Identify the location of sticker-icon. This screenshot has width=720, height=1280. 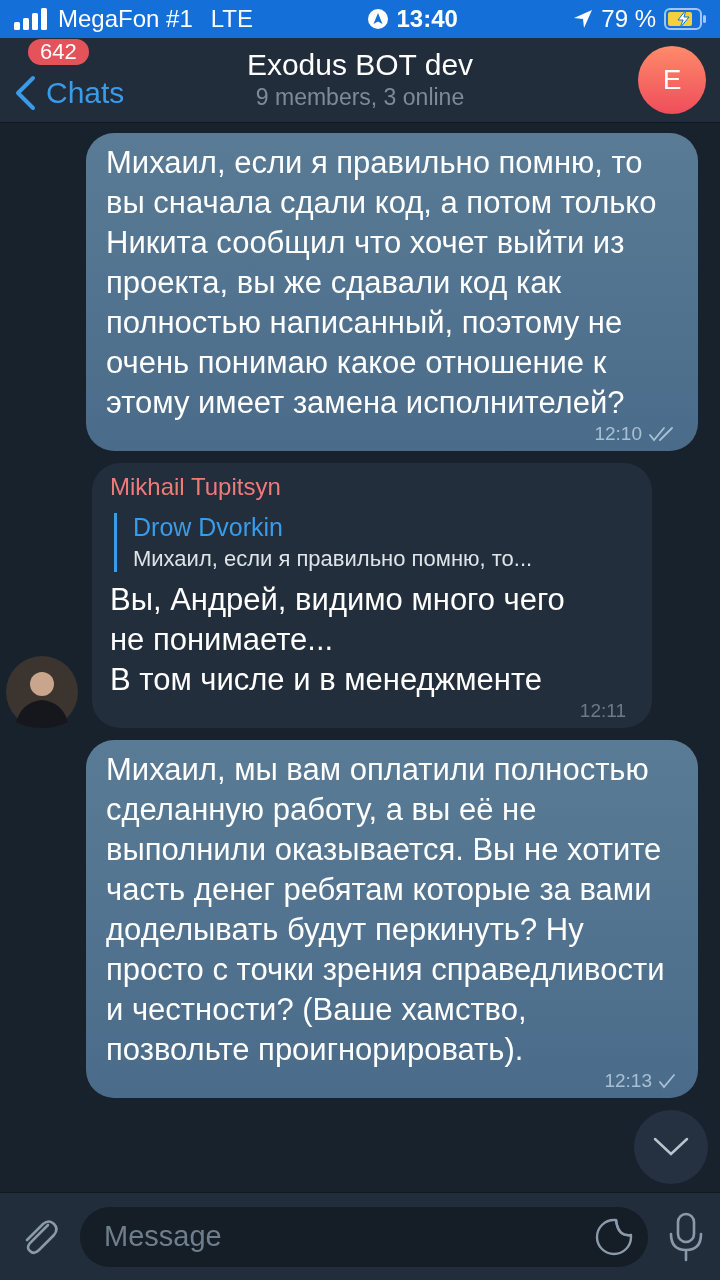
(614, 1236).